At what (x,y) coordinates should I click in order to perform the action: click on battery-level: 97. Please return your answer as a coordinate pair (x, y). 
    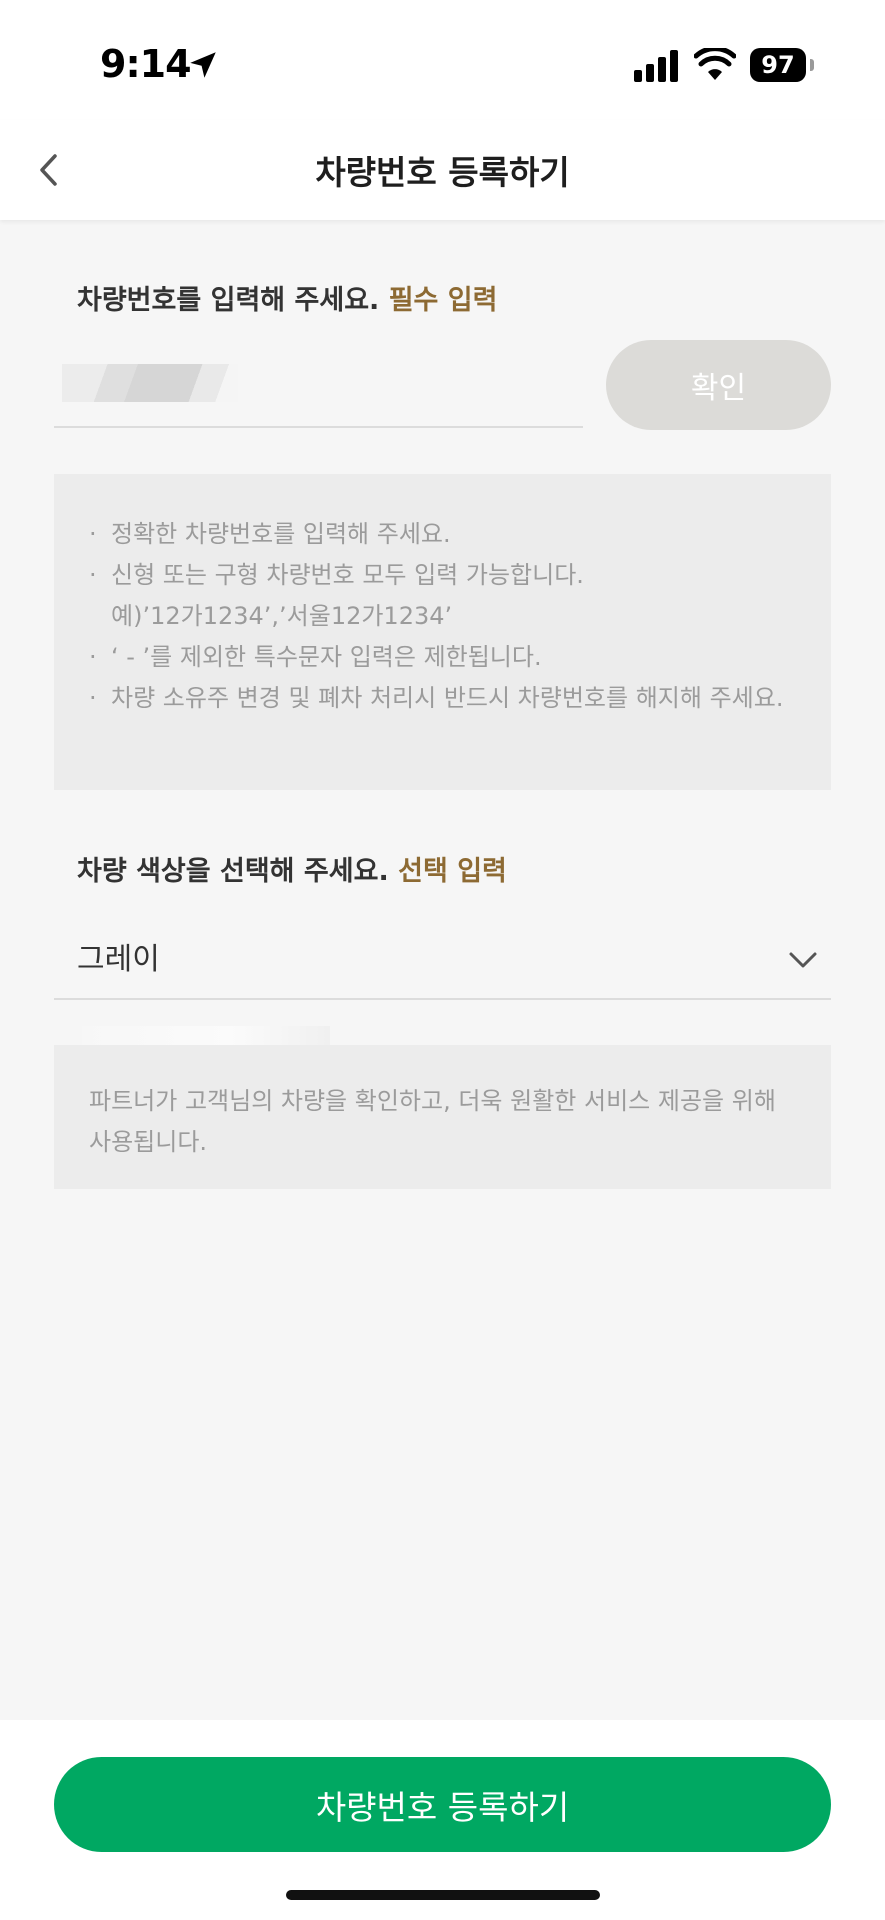
    Looking at the image, I should click on (778, 65).